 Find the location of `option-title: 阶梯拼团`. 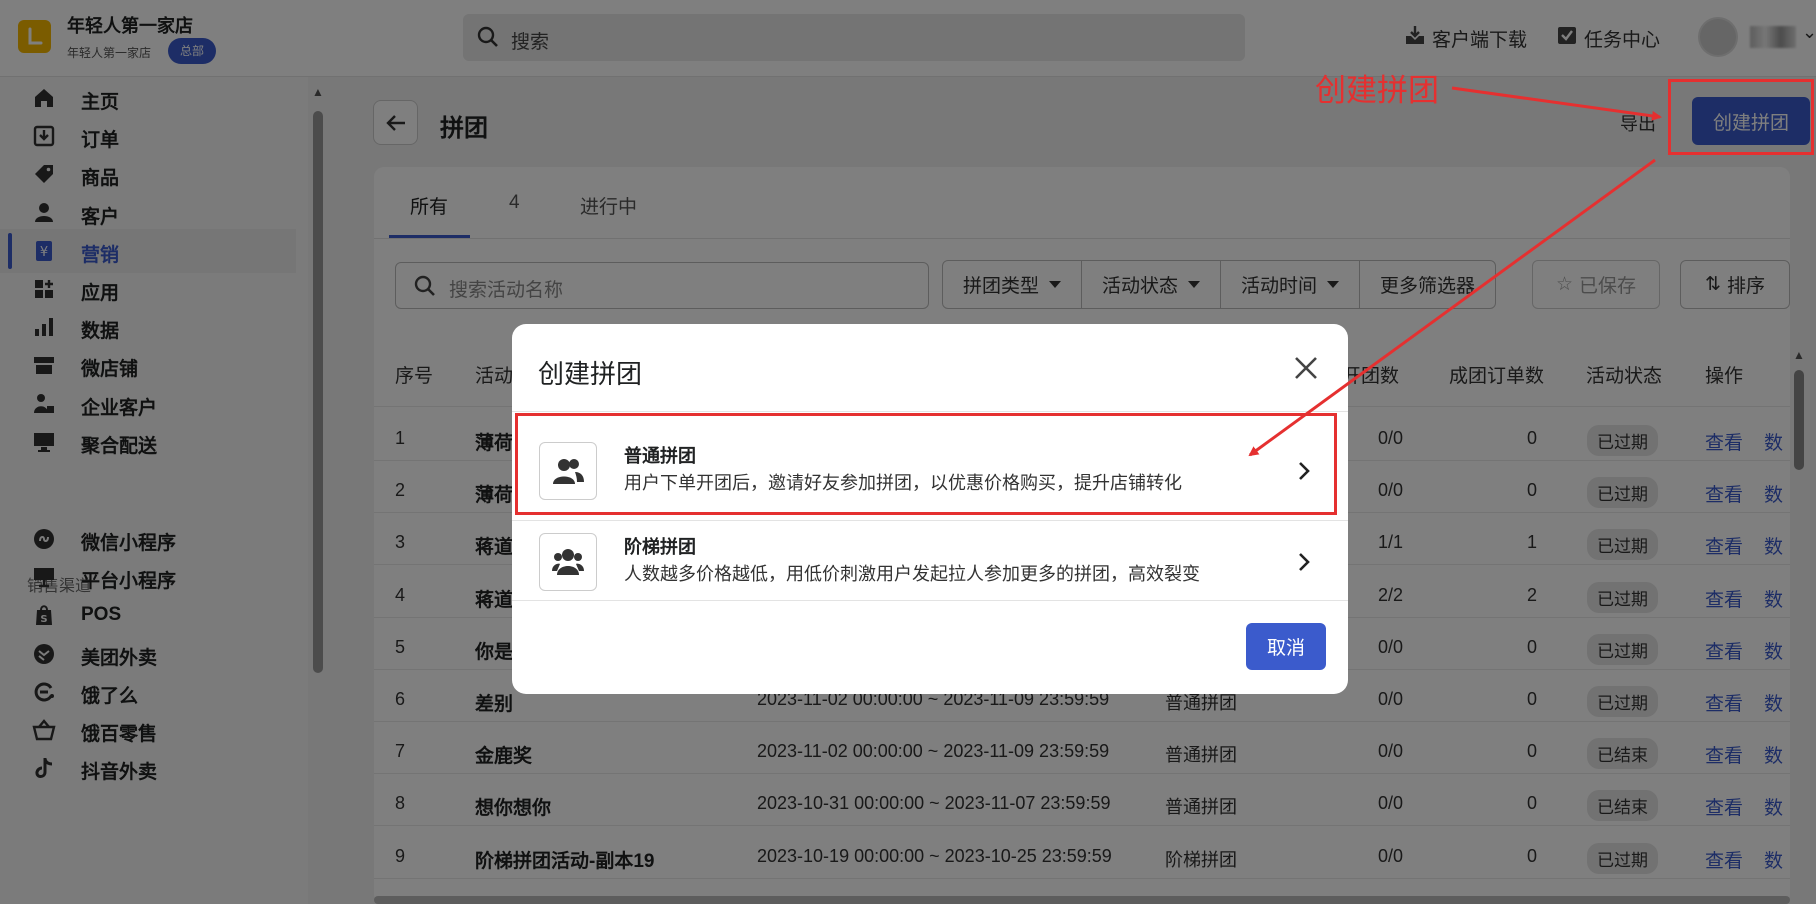

option-title: 阶梯拼团 is located at coordinates (660, 547).